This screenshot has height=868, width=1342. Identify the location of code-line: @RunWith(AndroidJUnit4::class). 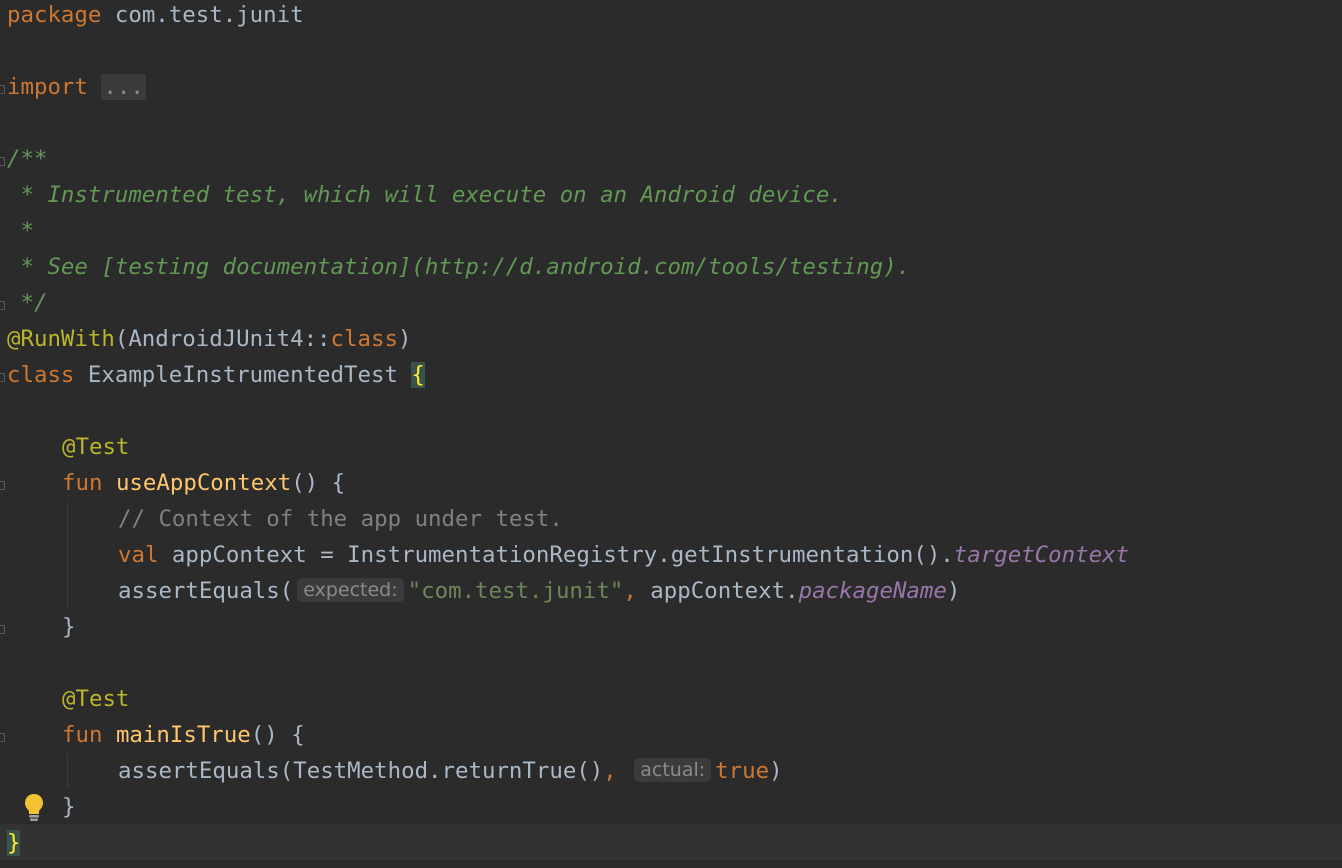
(209, 339).